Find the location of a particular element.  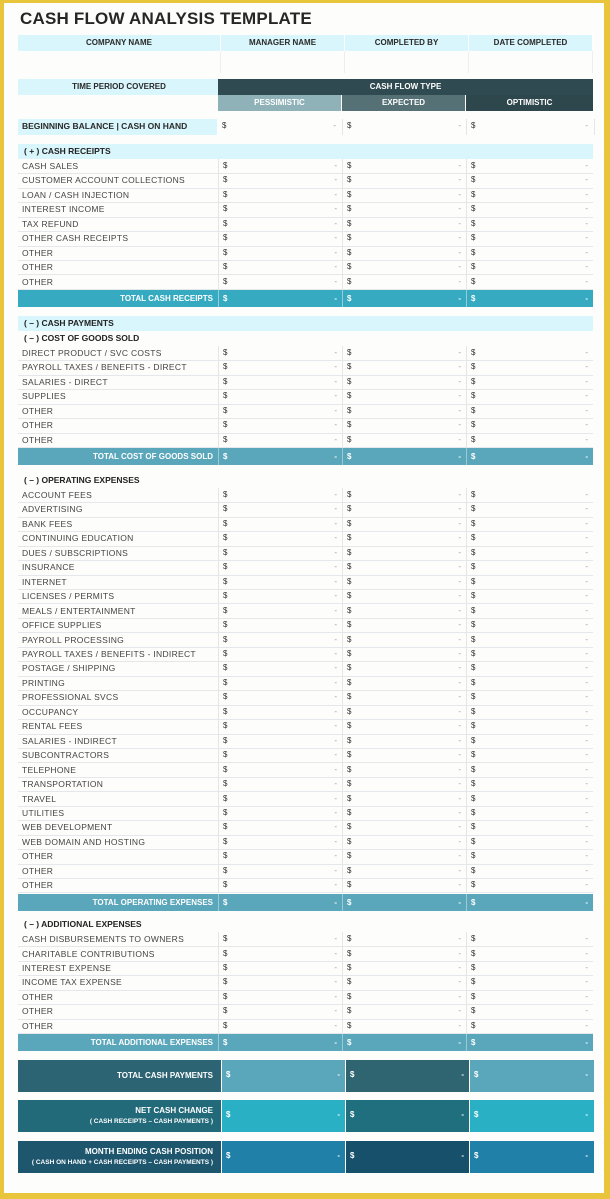

time-period-input is located at coordinates (119, 103).